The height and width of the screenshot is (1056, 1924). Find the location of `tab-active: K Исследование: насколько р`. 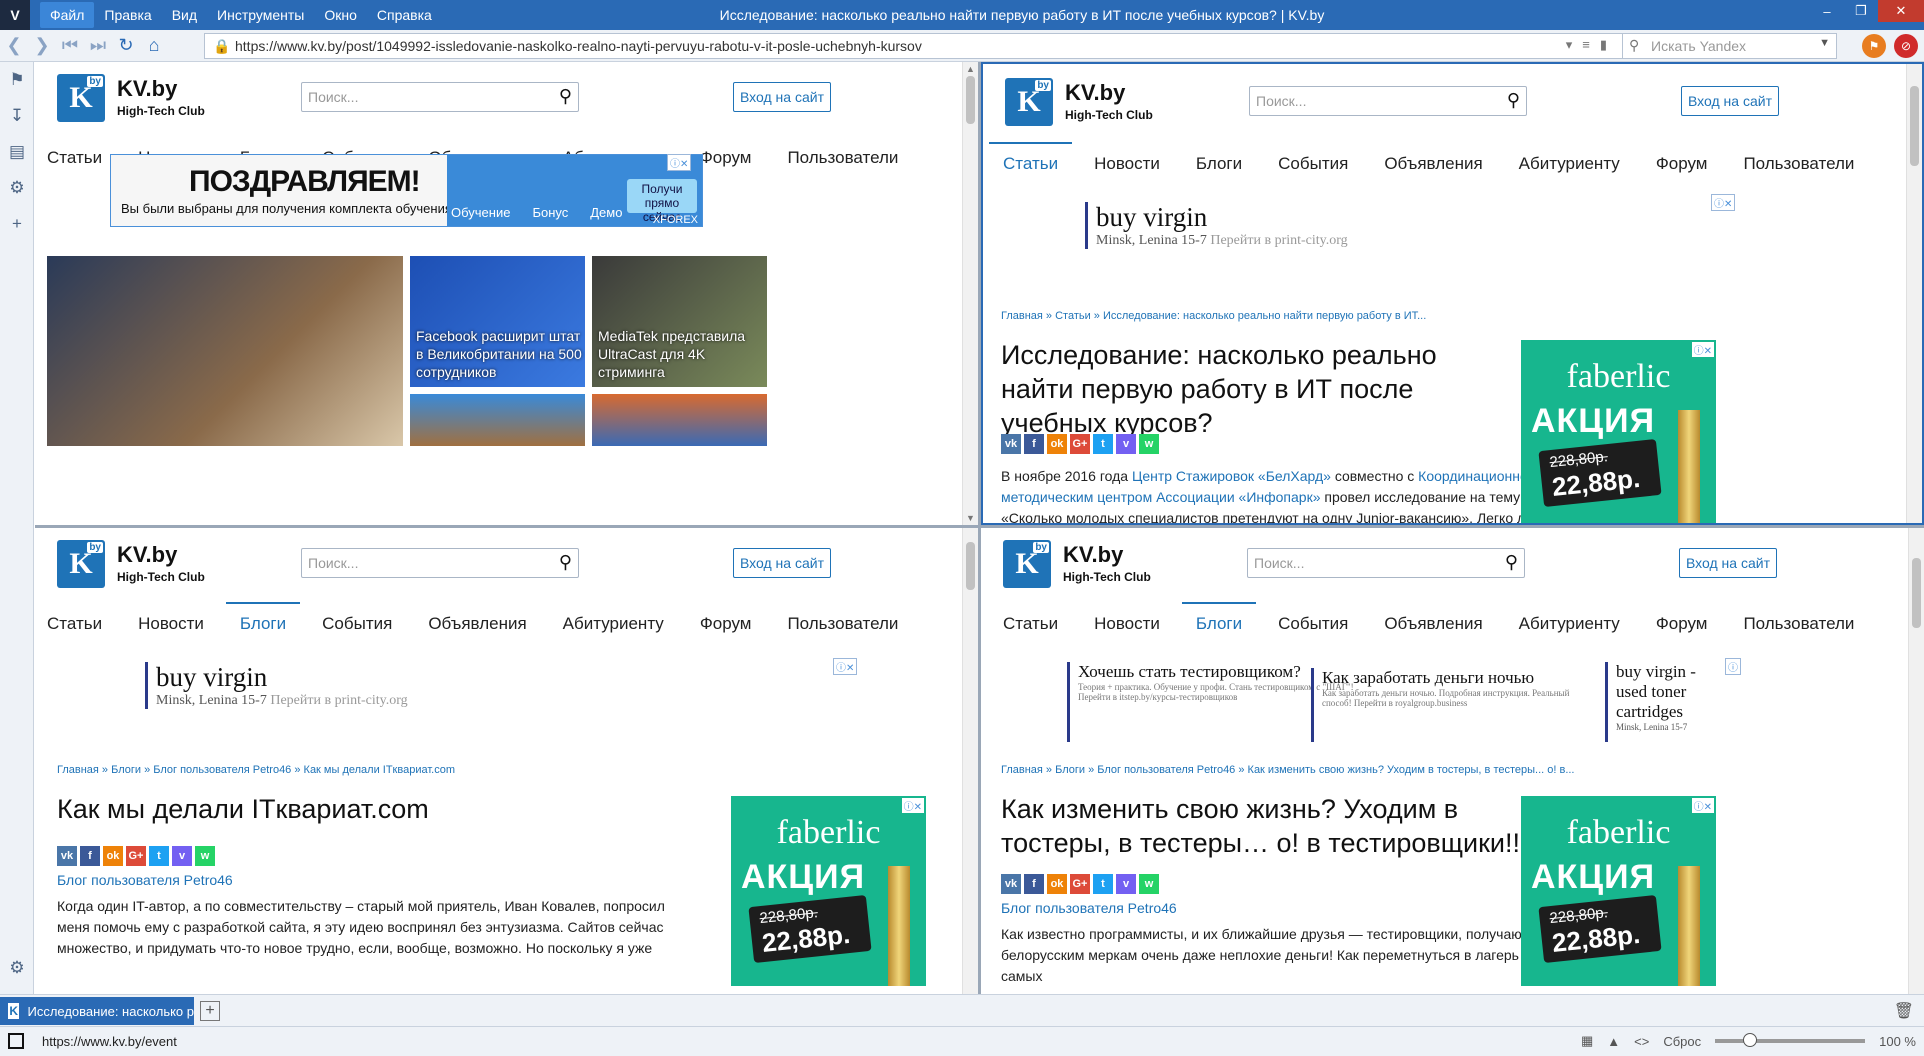

tab-active: K Исследование: насколько р is located at coordinates (97, 1011).